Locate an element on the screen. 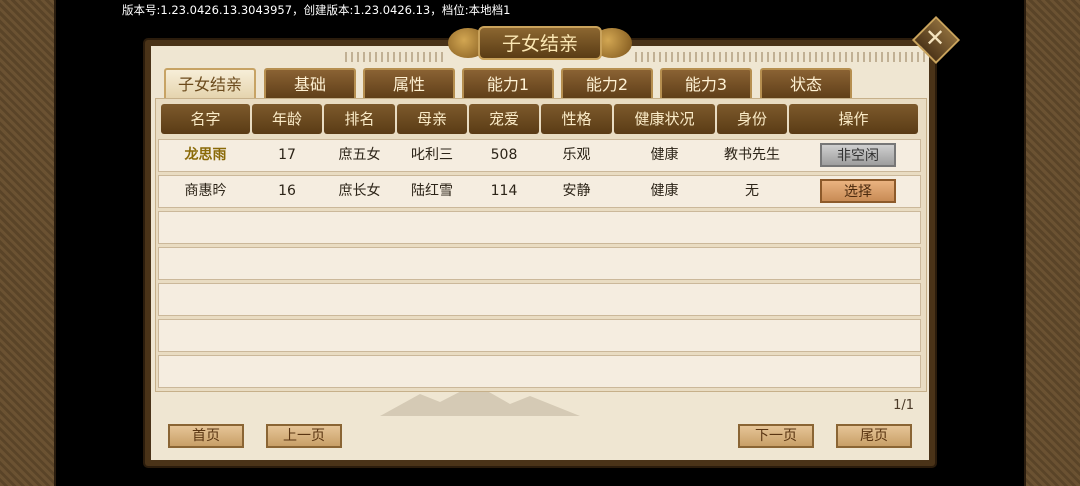 This screenshot has width=1080, height=486. tab-basic: 基础 is located at coordinates (310, 83).